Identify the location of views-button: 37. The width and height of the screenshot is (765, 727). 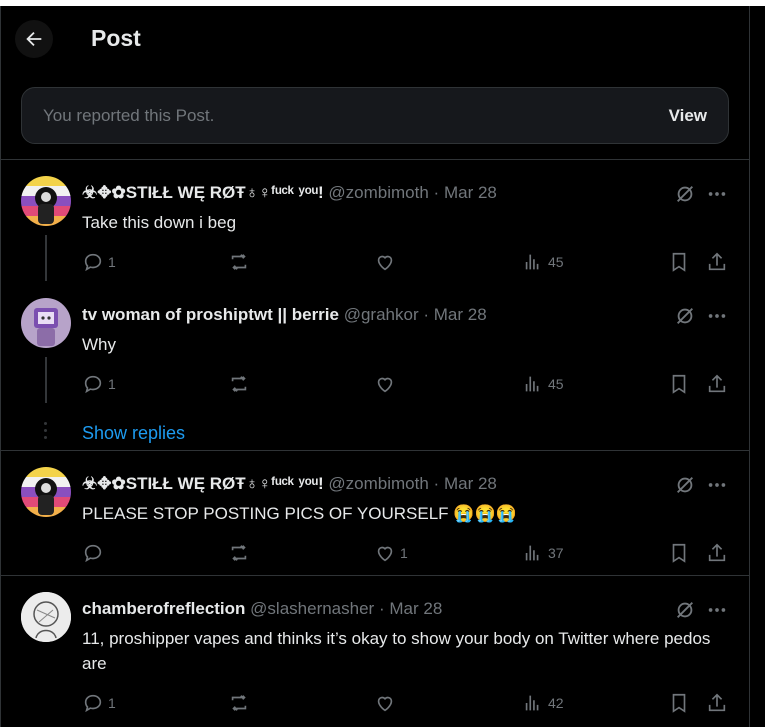
(543, 553).